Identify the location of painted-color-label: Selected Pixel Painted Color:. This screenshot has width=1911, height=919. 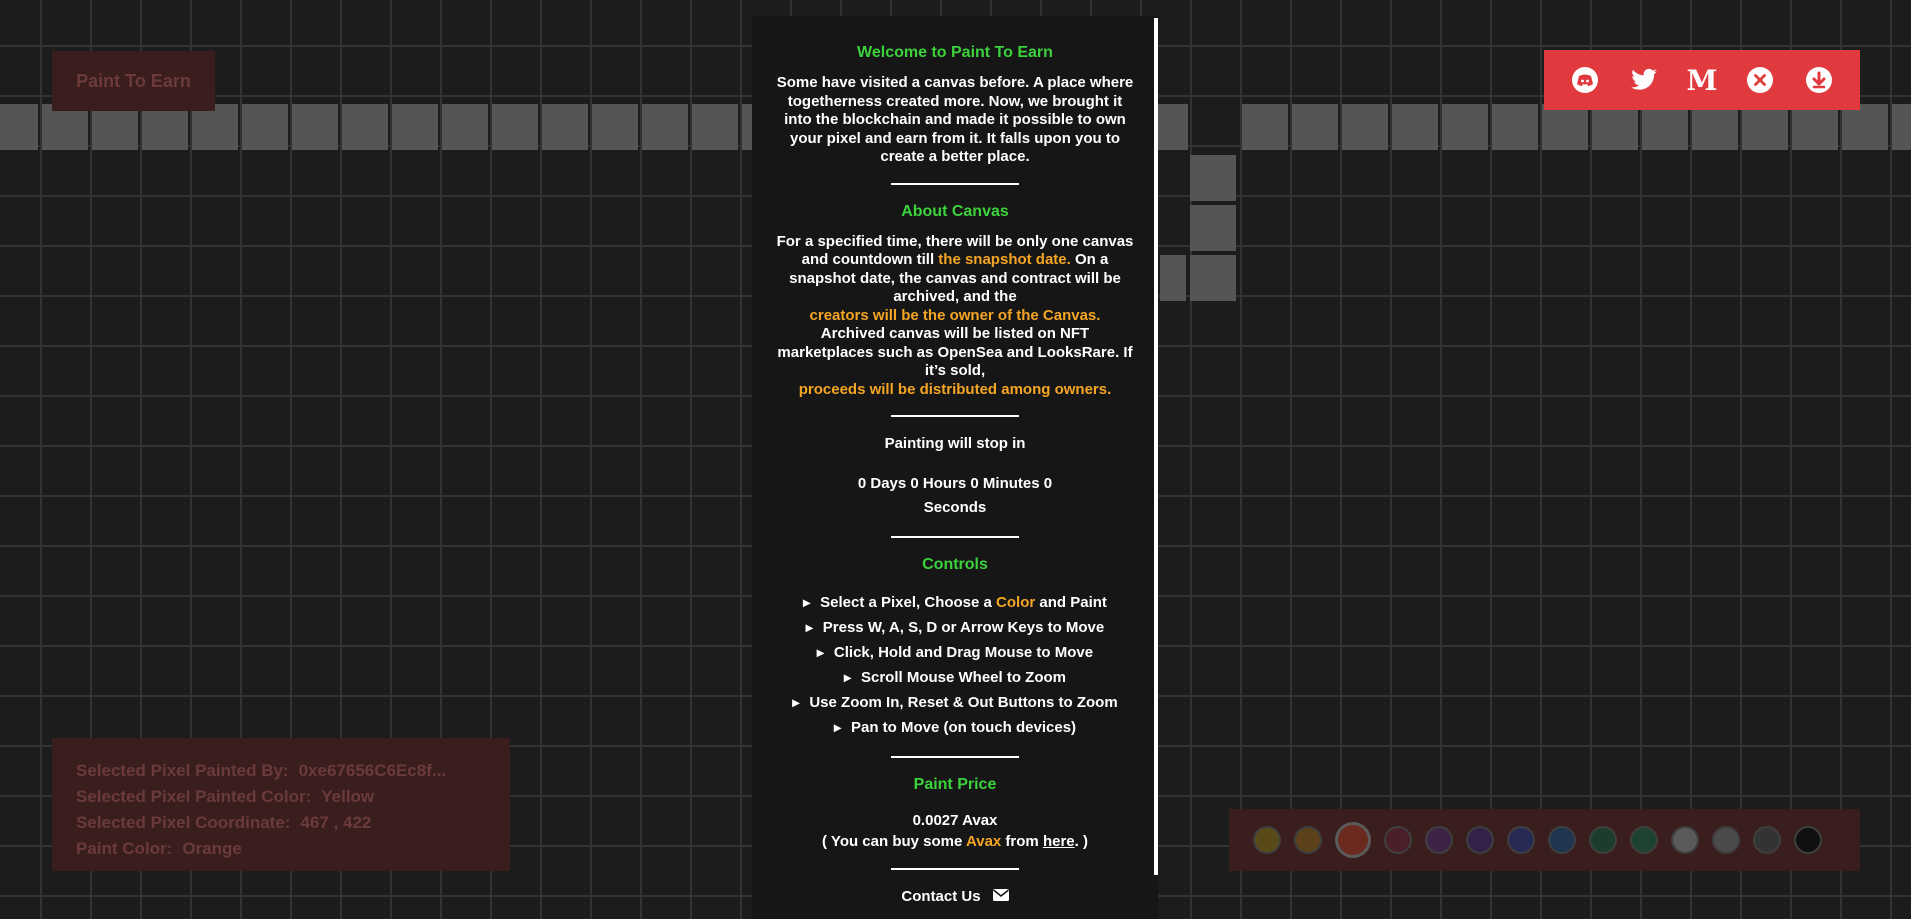
(194, 796).